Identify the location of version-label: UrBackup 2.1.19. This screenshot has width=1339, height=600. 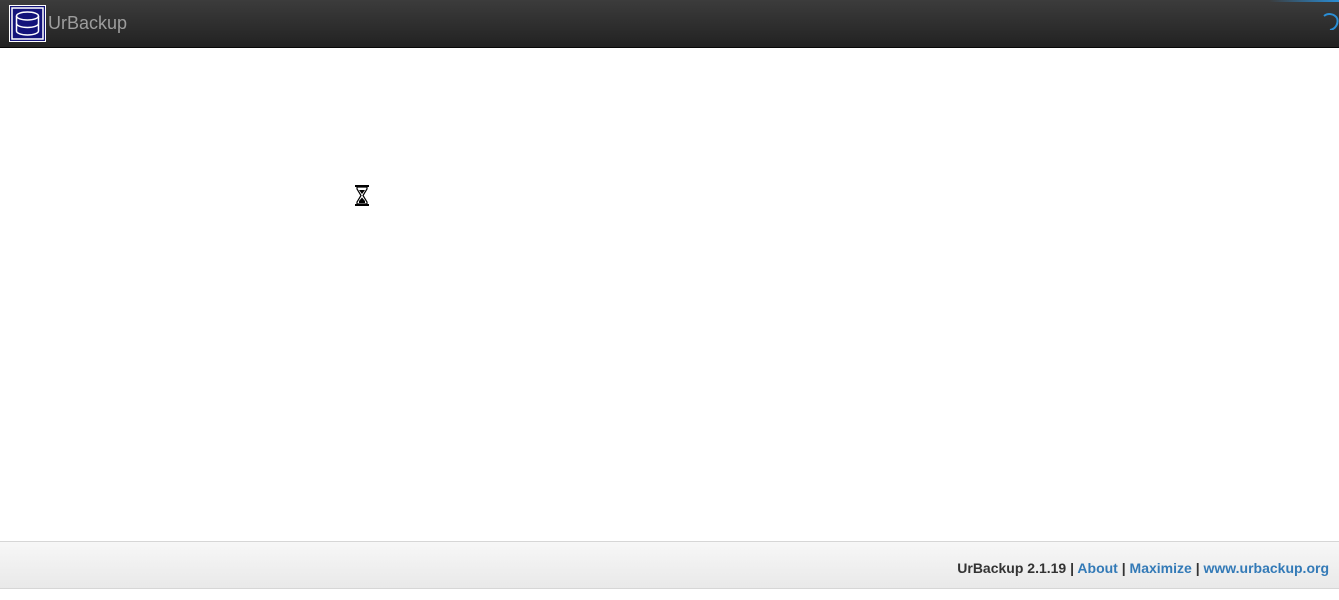
(1012, 568).